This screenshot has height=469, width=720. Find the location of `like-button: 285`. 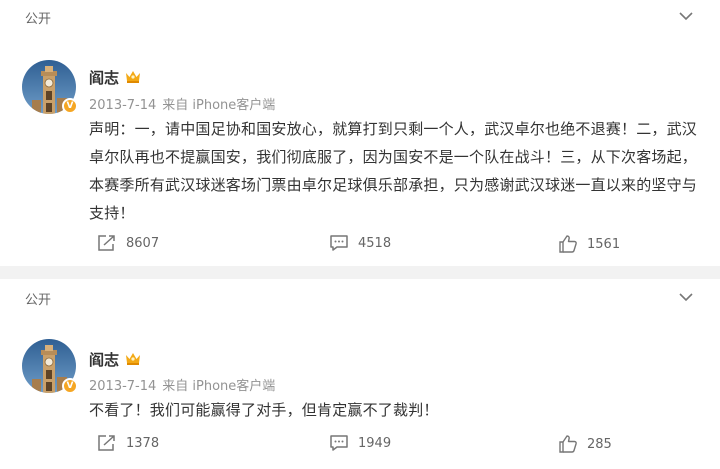

like-button: 285 is located at coordinates (585, 444).